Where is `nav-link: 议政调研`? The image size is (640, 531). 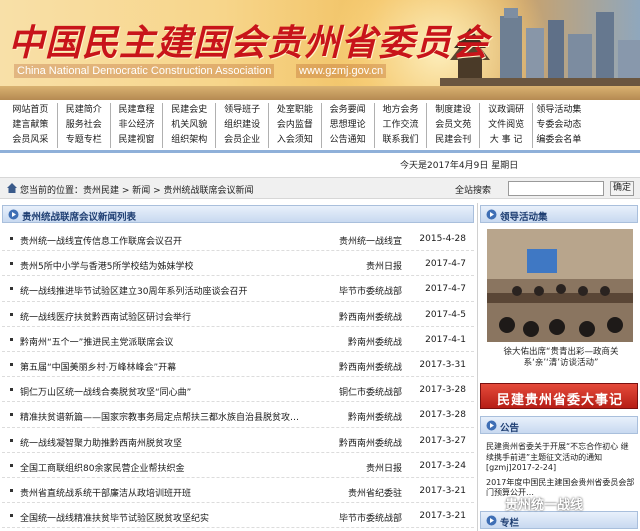 nav-link: 议政调研 is located at coordinates (505, 110).